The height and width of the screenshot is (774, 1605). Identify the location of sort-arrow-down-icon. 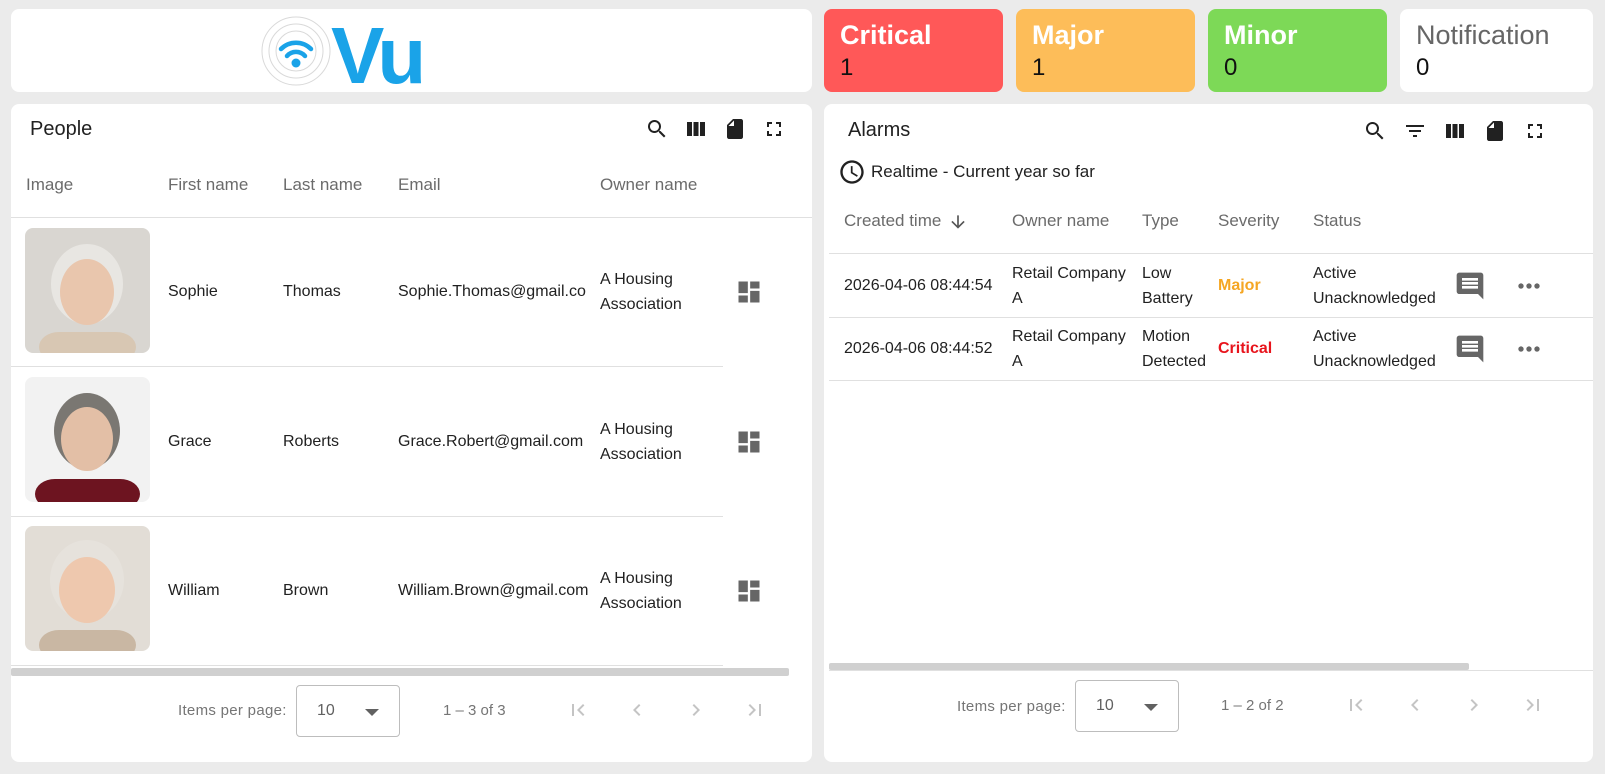
(958, 222).